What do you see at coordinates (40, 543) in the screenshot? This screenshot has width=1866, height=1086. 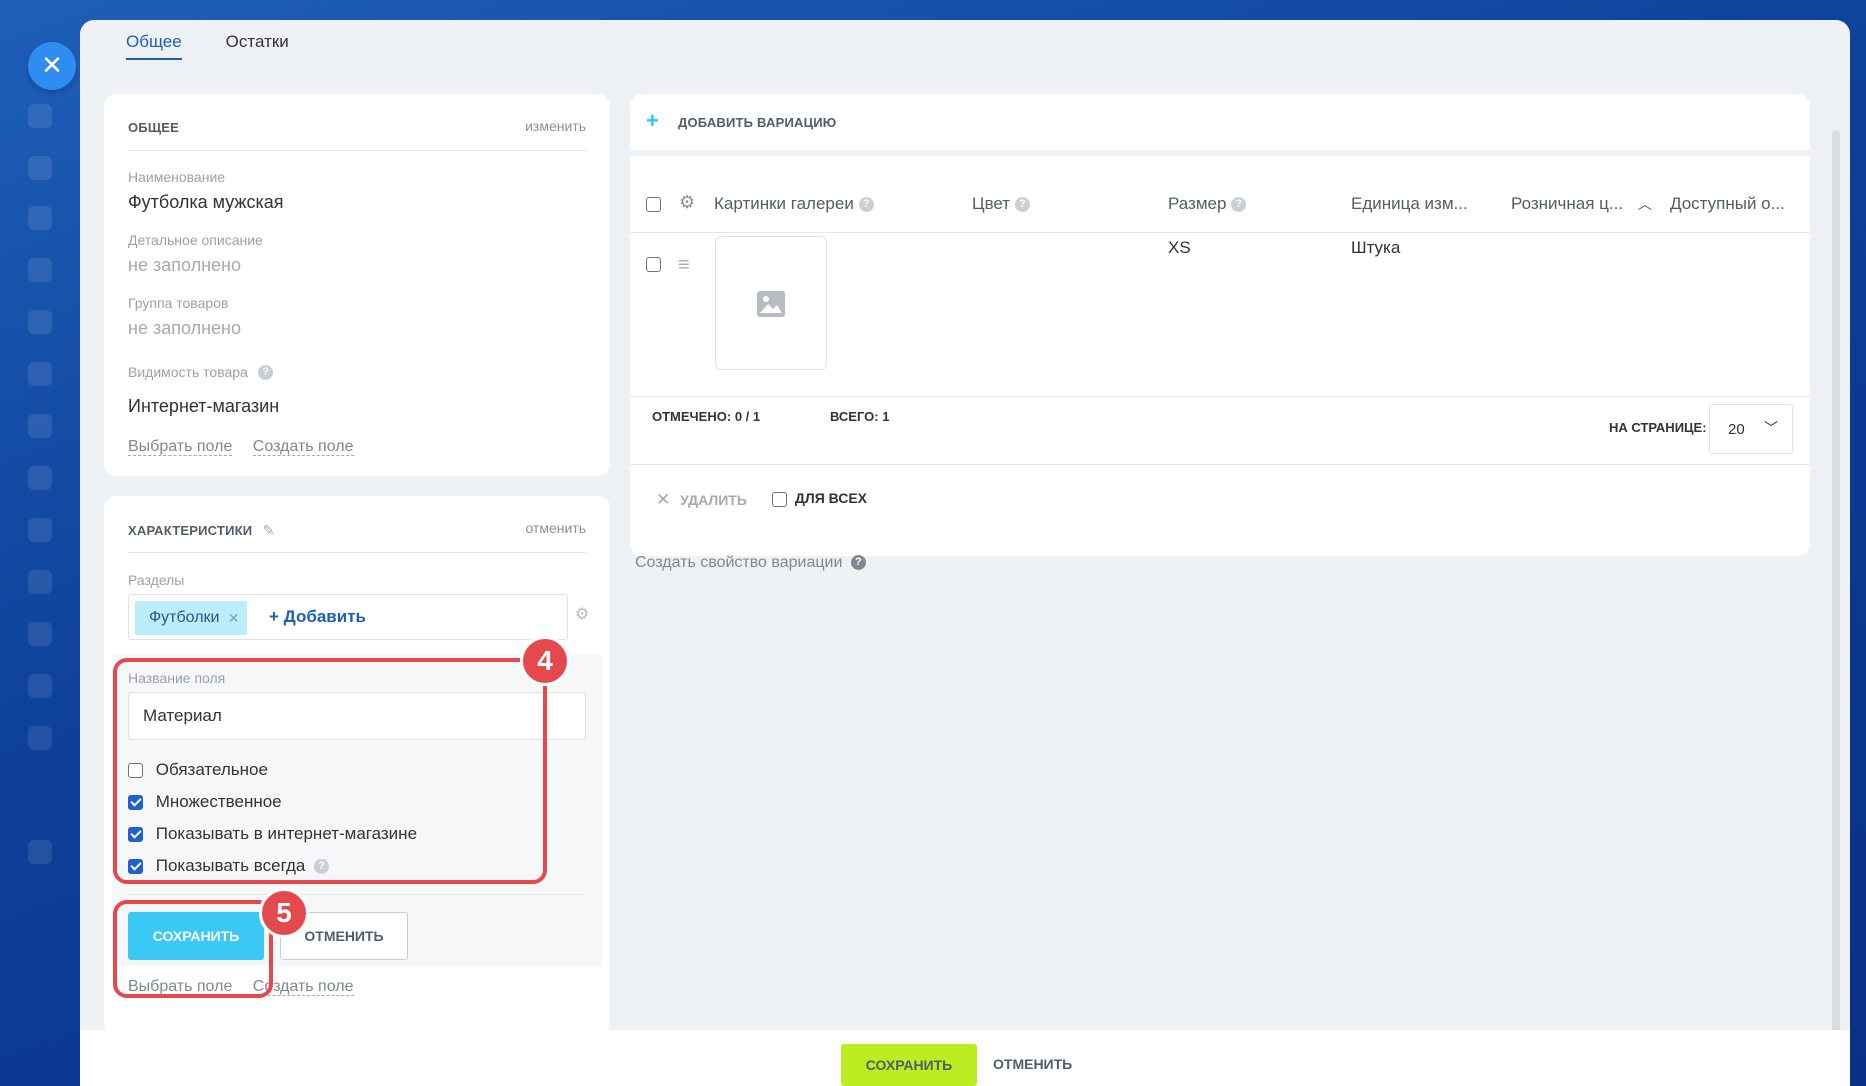 I see `left-rail` at bounding box center [40, 543].